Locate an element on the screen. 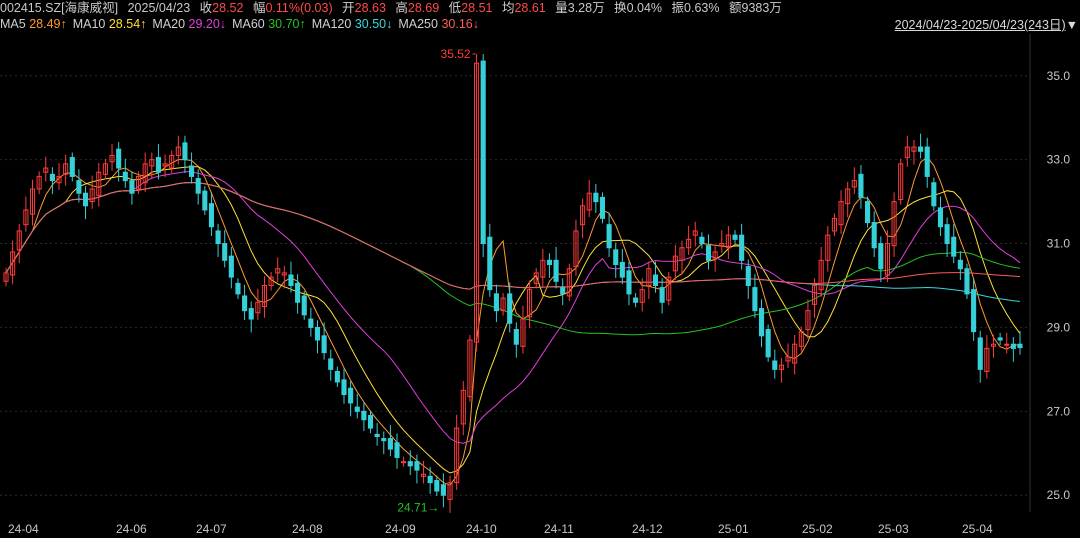  x-tick-label: 24-08 is located at coordinates (307, 529).